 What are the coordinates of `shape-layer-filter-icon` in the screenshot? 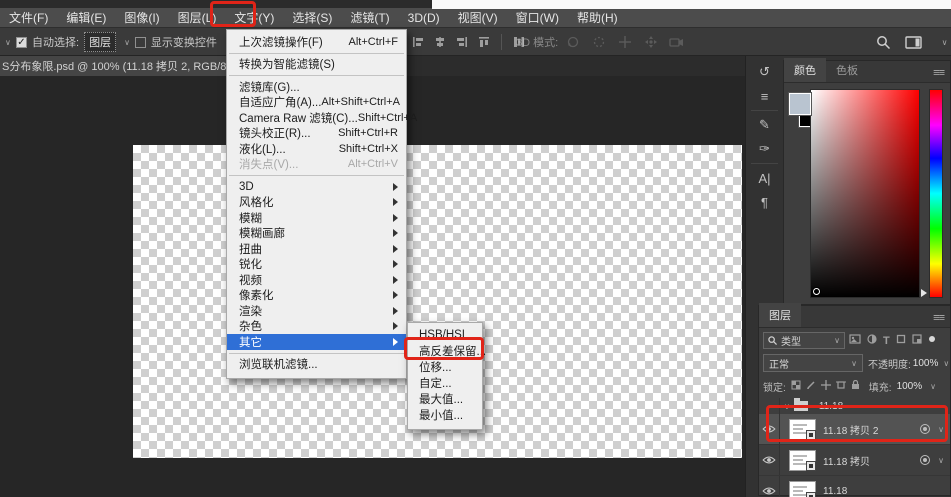 It's located at (901, 340).